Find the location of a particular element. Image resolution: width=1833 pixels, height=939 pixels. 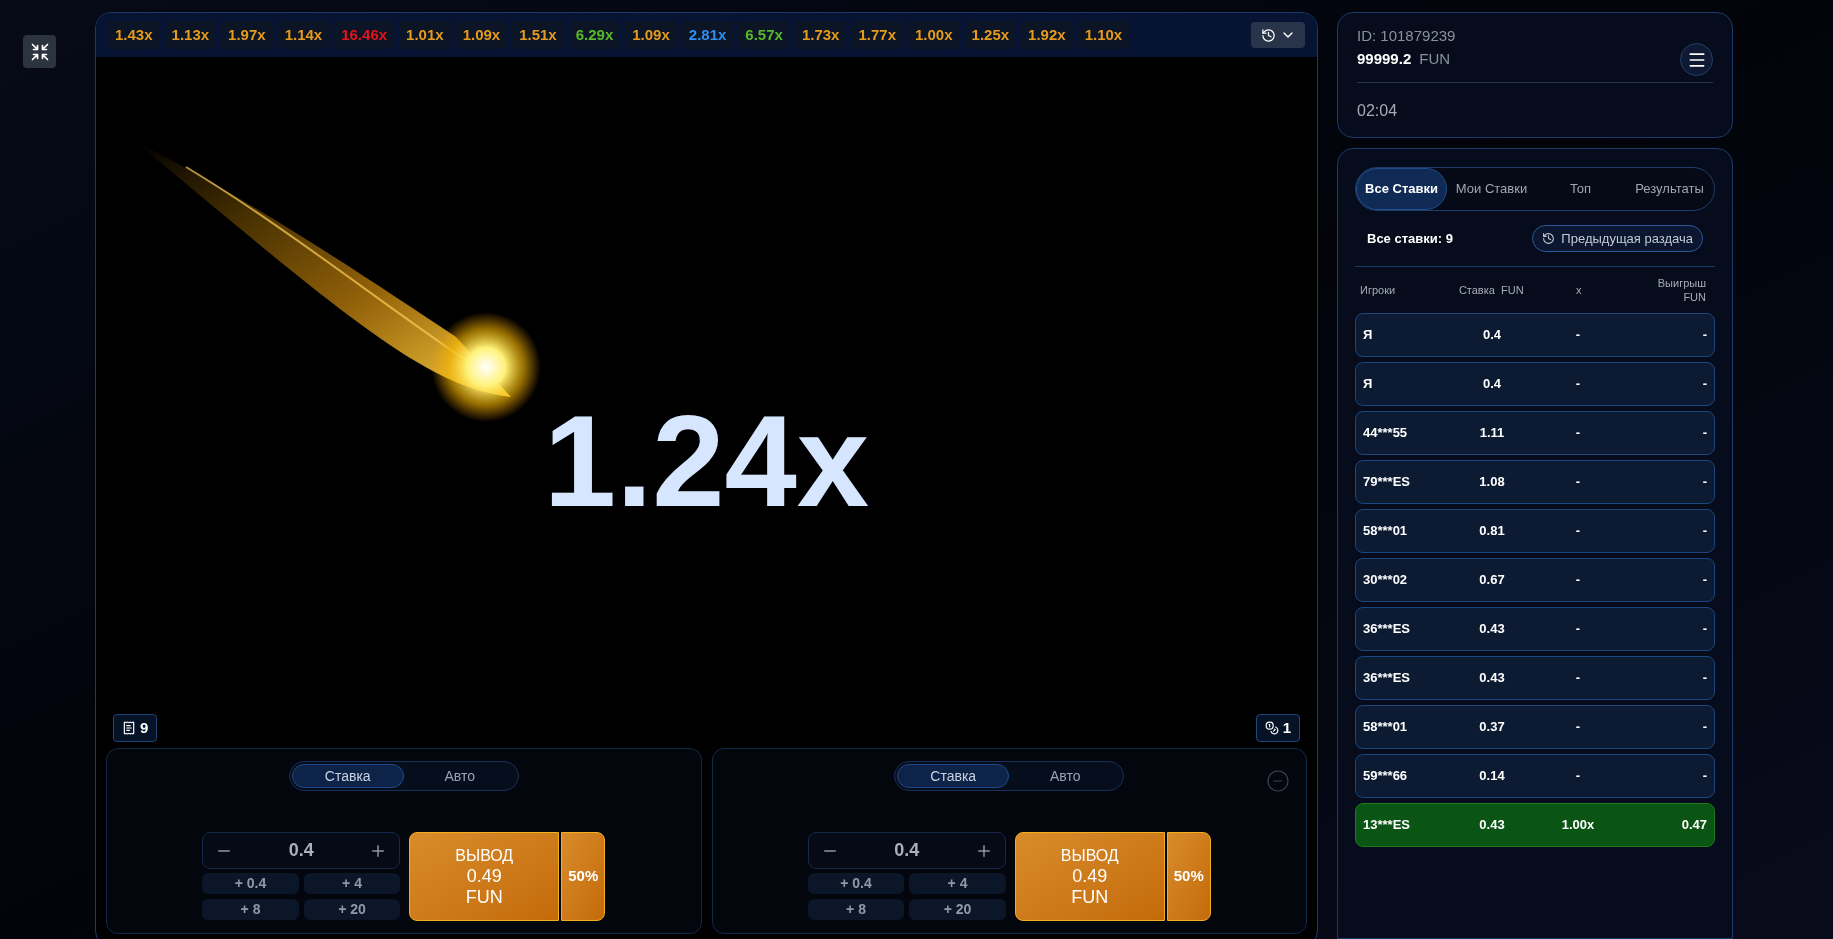

currency: FUN is located at coordinates (1435, 58).